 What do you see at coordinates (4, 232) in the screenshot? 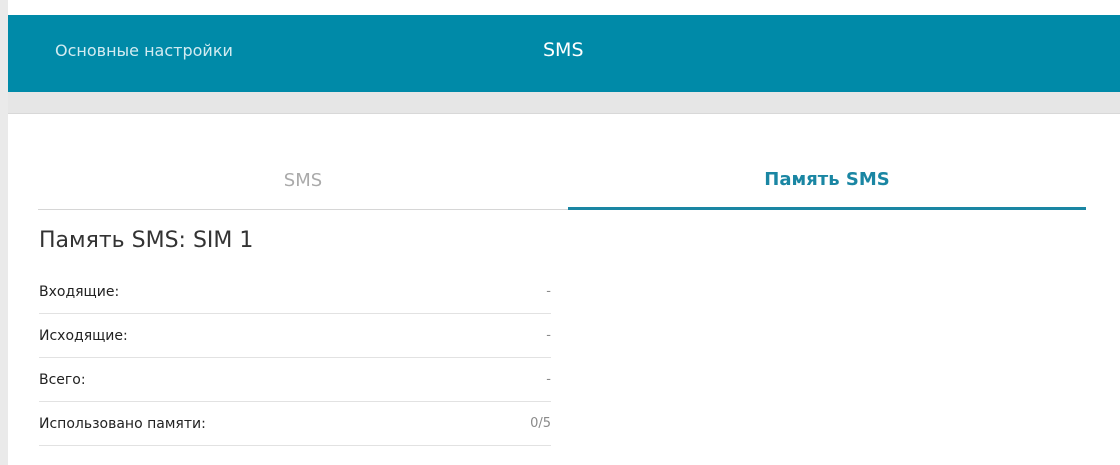
I see `left-edge-strip` at bounding box center [4, 232].